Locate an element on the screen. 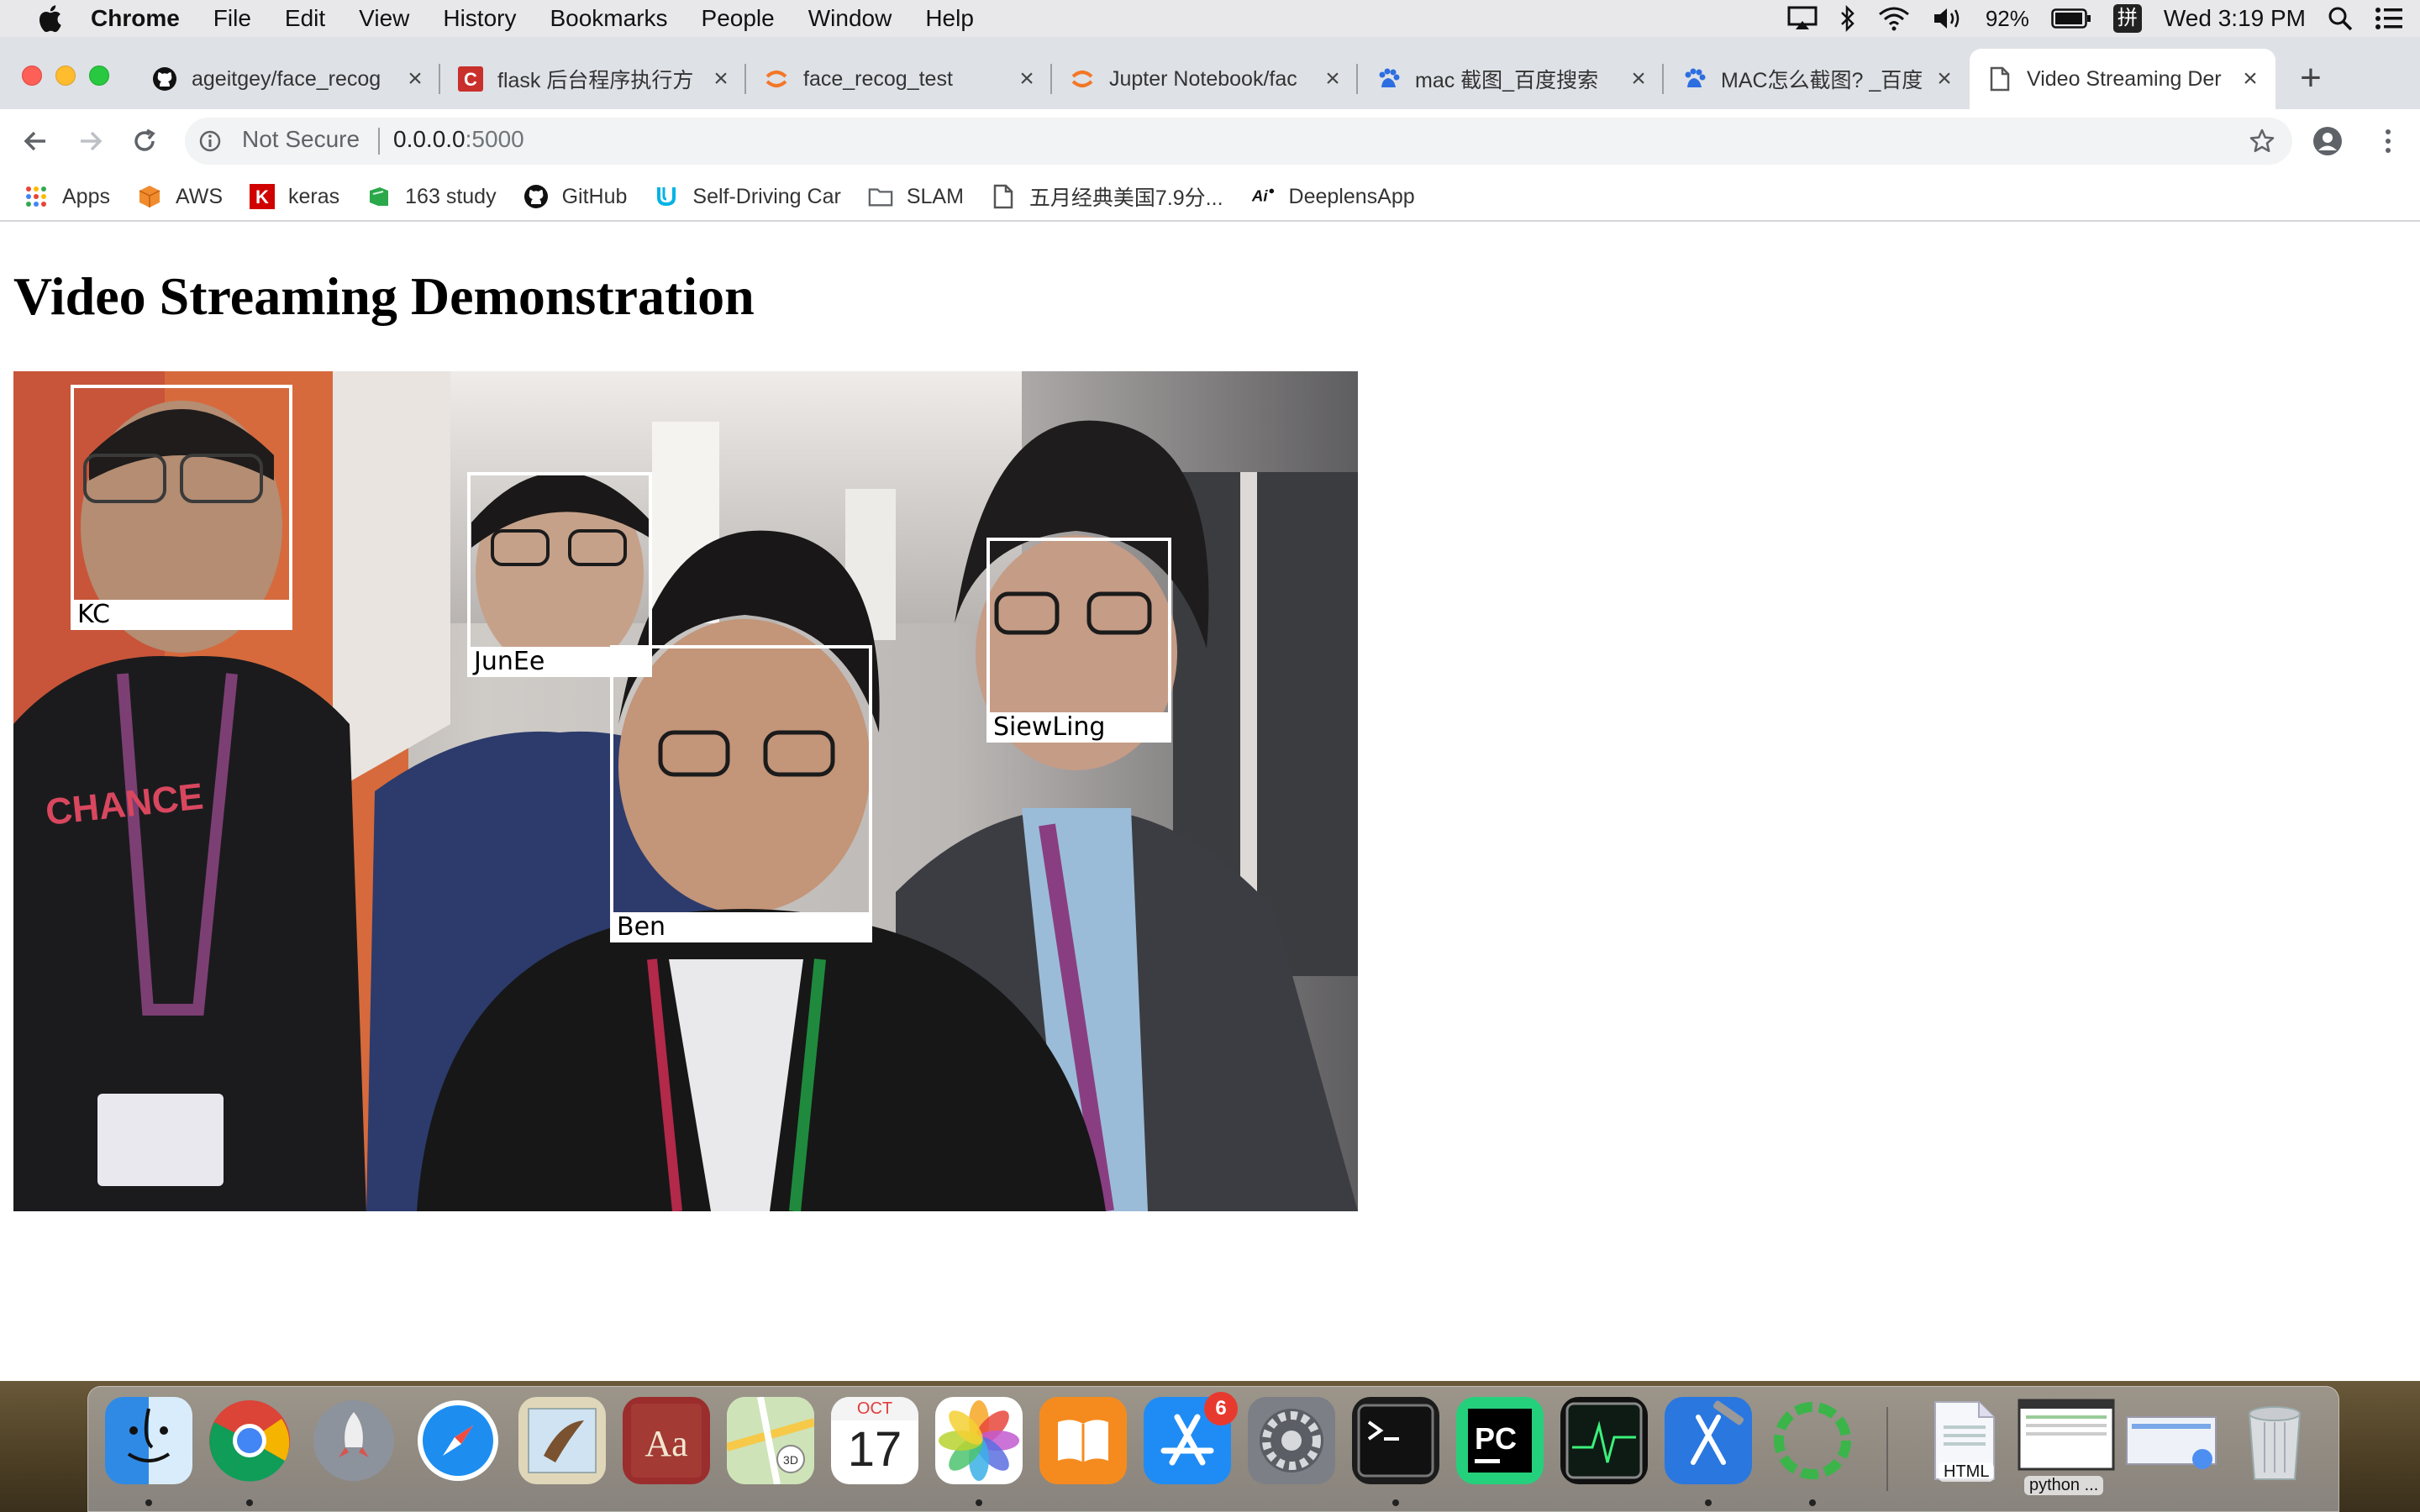  safari-icon is located at coordinates (458, 1440).